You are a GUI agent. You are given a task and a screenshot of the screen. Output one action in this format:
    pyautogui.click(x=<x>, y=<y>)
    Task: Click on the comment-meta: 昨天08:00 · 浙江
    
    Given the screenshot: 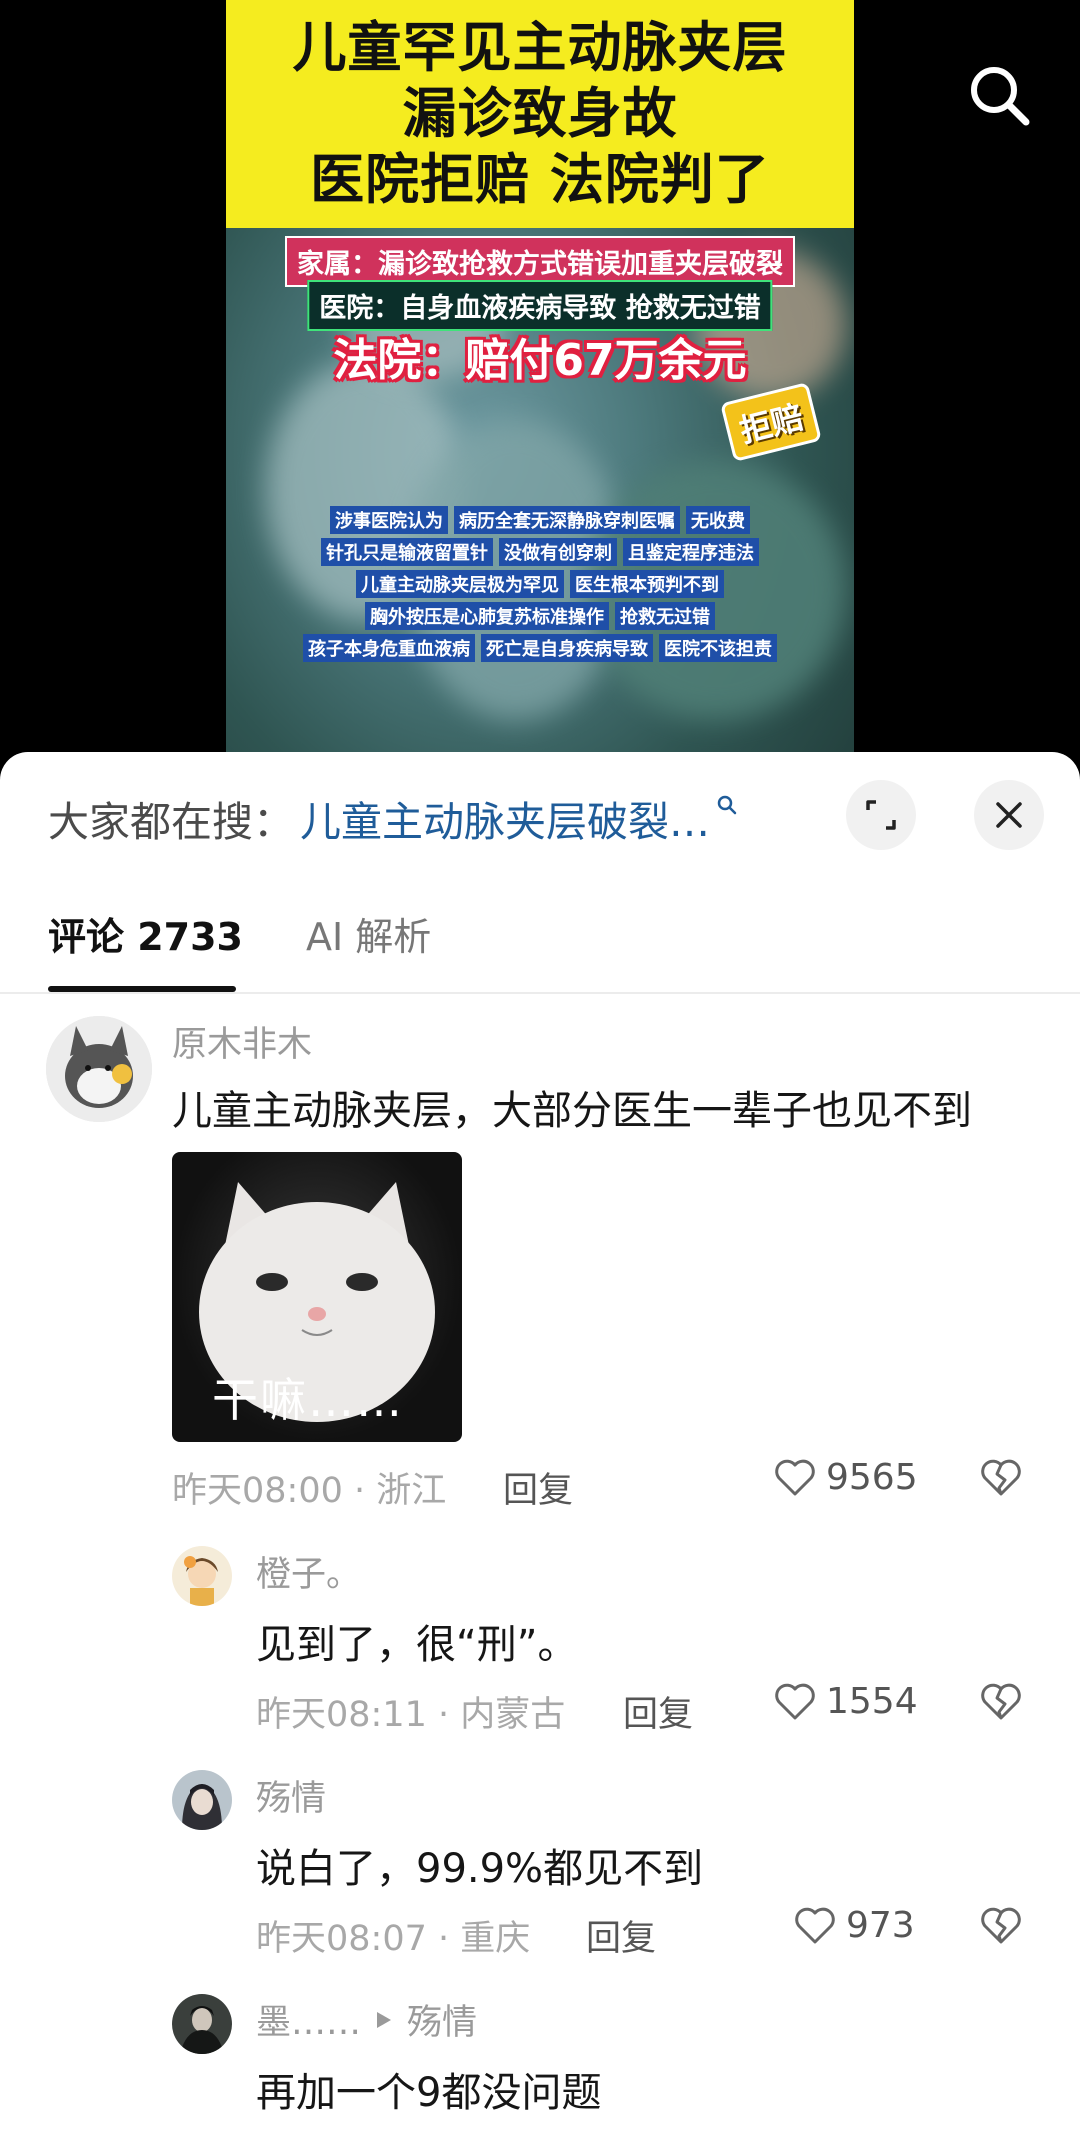 What is the action you would take?
    pyautogui.click(x=309, y=1491)
    